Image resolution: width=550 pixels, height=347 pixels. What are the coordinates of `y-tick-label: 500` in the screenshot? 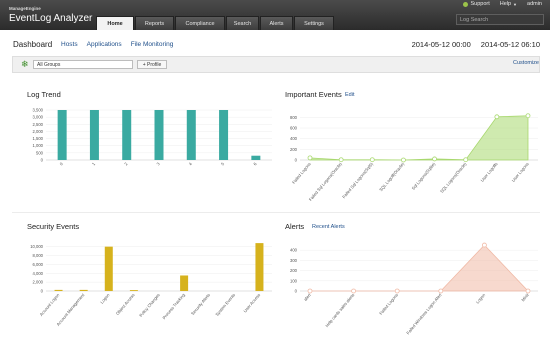 It's located at (40, 152).